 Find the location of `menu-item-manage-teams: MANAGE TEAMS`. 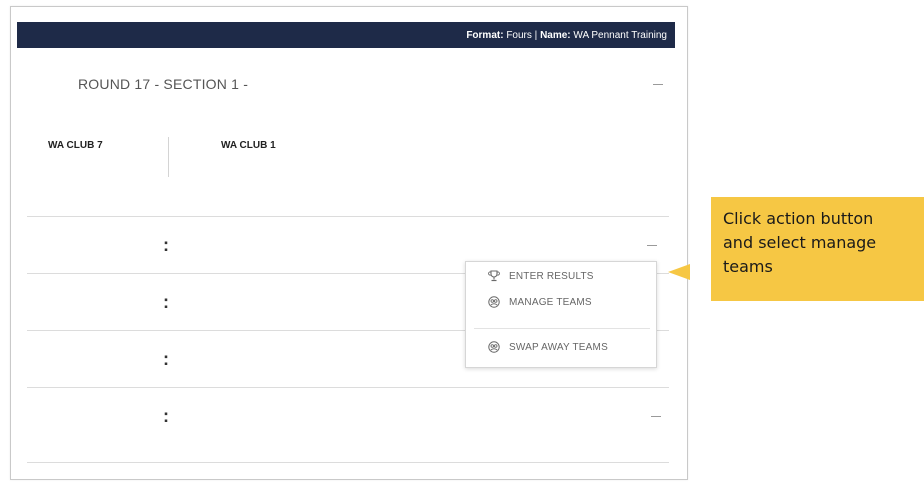

menu-item-manage-teams: MANAGE TEAMS is located at coordinates (540, 302).